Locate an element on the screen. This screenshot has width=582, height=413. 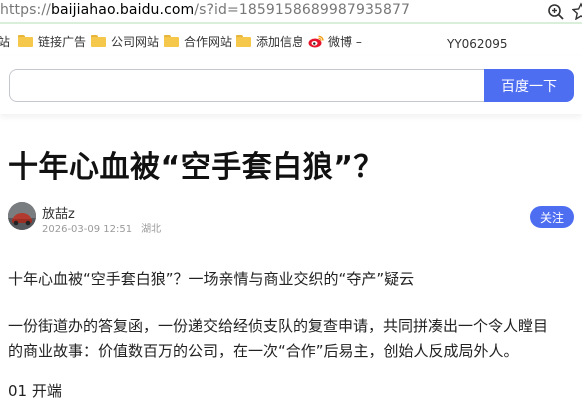
publish-location: 湖北 is located at coordinates (151, 229).